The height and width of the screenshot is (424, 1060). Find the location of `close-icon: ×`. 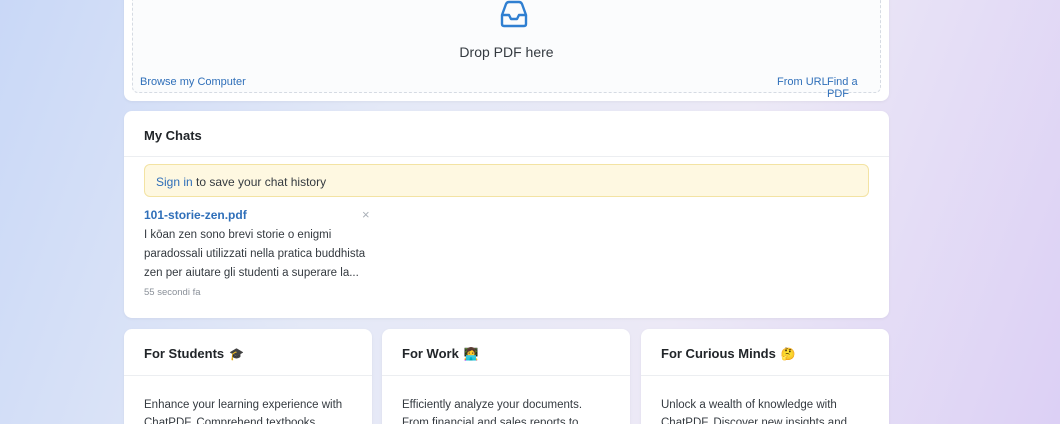

close-icon: × is located at coordinates (366, 215).